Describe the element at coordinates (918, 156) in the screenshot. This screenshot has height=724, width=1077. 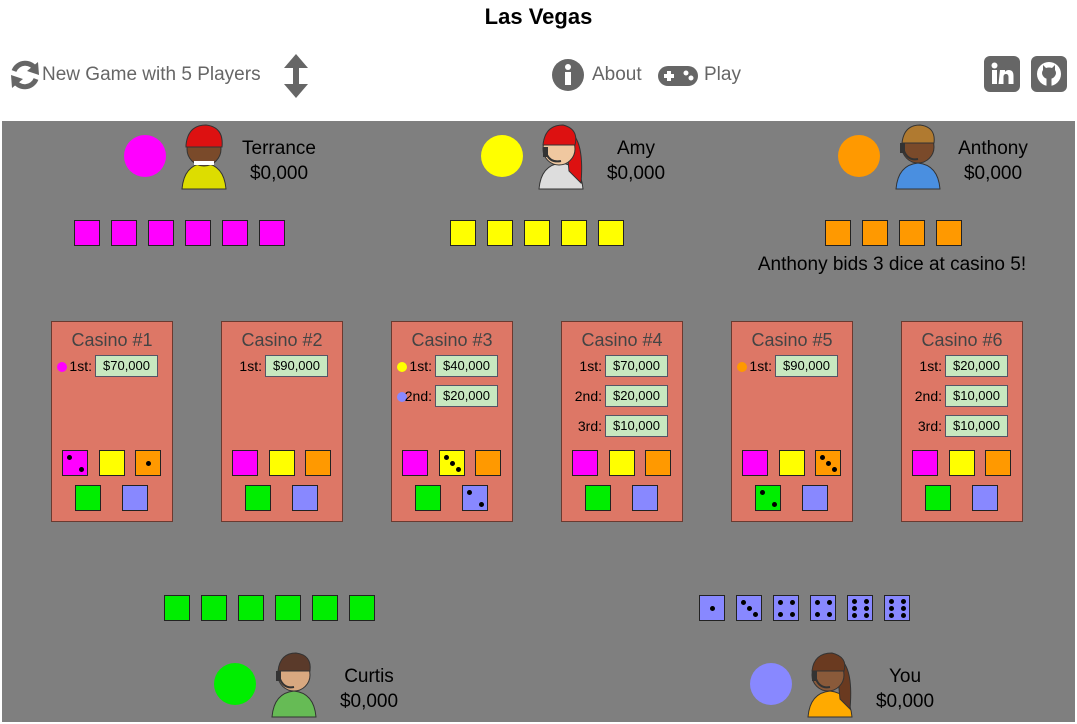
I see `headset-blue-shirt-avatar-icon` at that location.